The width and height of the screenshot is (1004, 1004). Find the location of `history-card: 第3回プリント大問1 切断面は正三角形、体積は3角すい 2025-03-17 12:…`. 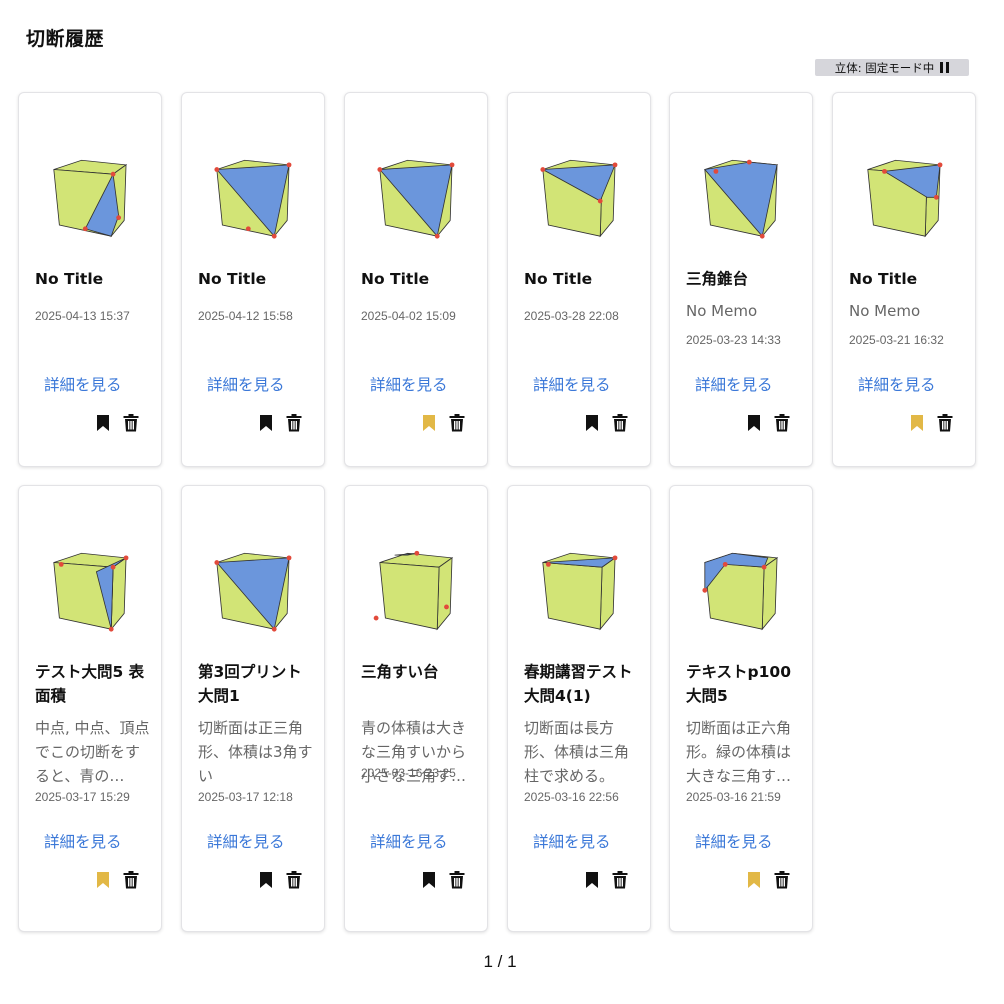

history-card: 第3回プリント大問1 切断面は正三角形、体積は3角すい 2025-03-17 12:… is located at coordinates (253, 708).